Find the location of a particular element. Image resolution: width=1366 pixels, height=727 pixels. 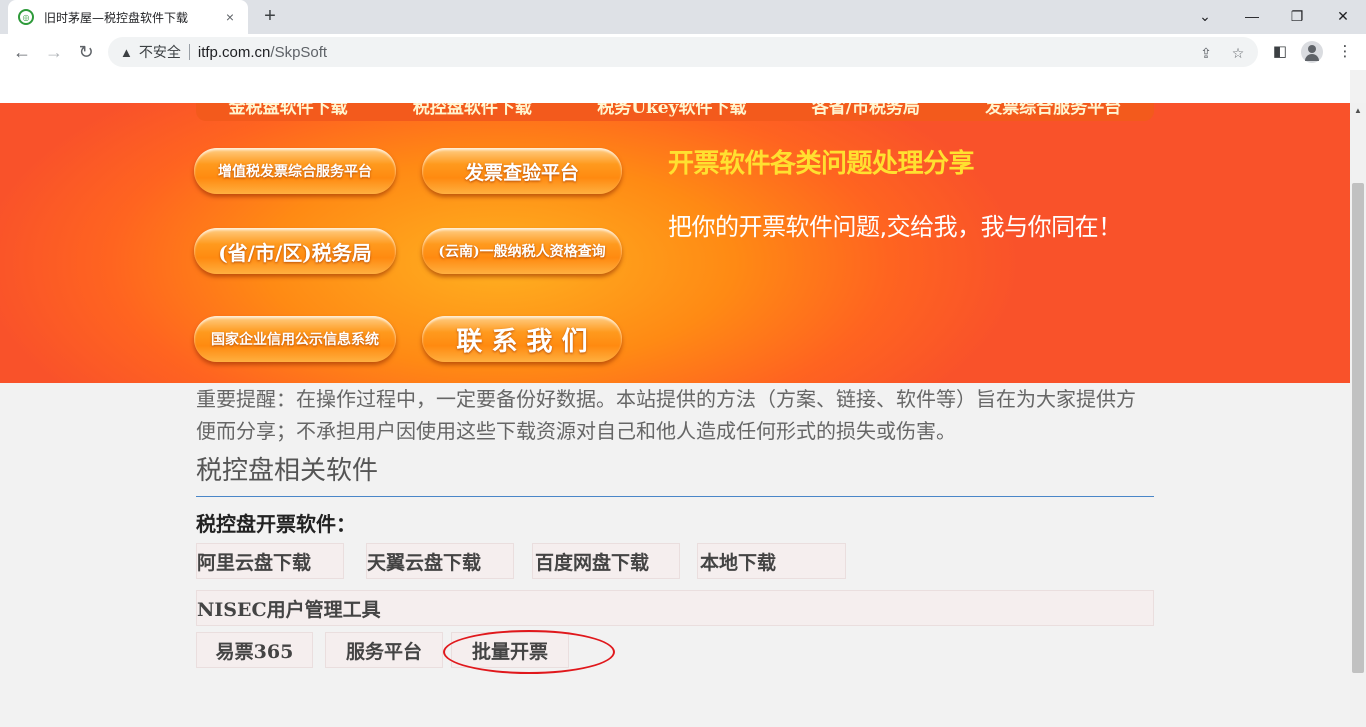

page-top-area is located at coordinates (675, 86).